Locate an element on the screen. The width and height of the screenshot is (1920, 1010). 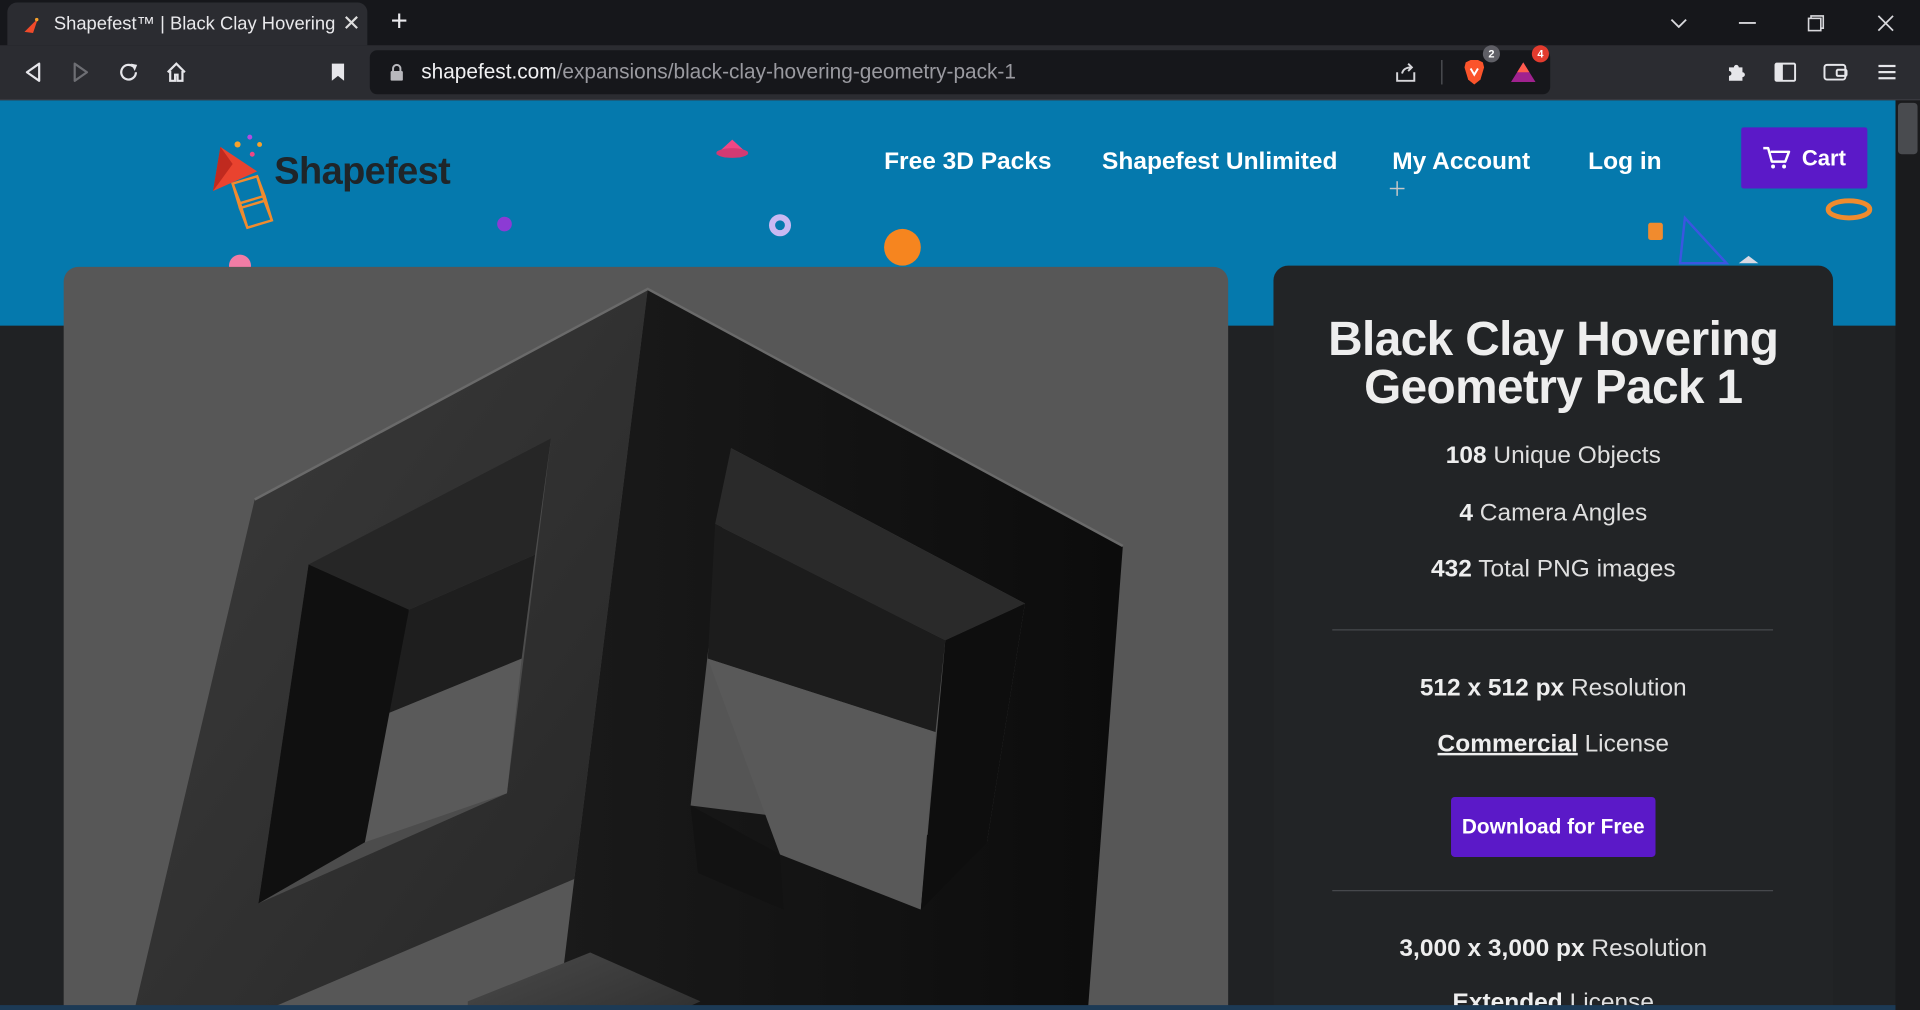
nav-shapefest-unlimited: Shapefest Unlimited is located at coordinates (1219, 162).